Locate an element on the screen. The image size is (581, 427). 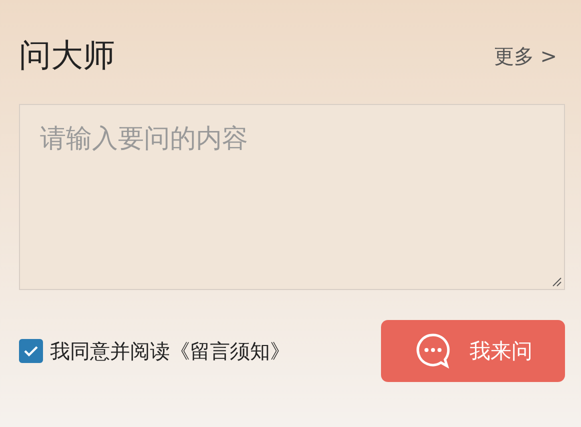
resize-grip-icon is located at coordinates (557, 282).